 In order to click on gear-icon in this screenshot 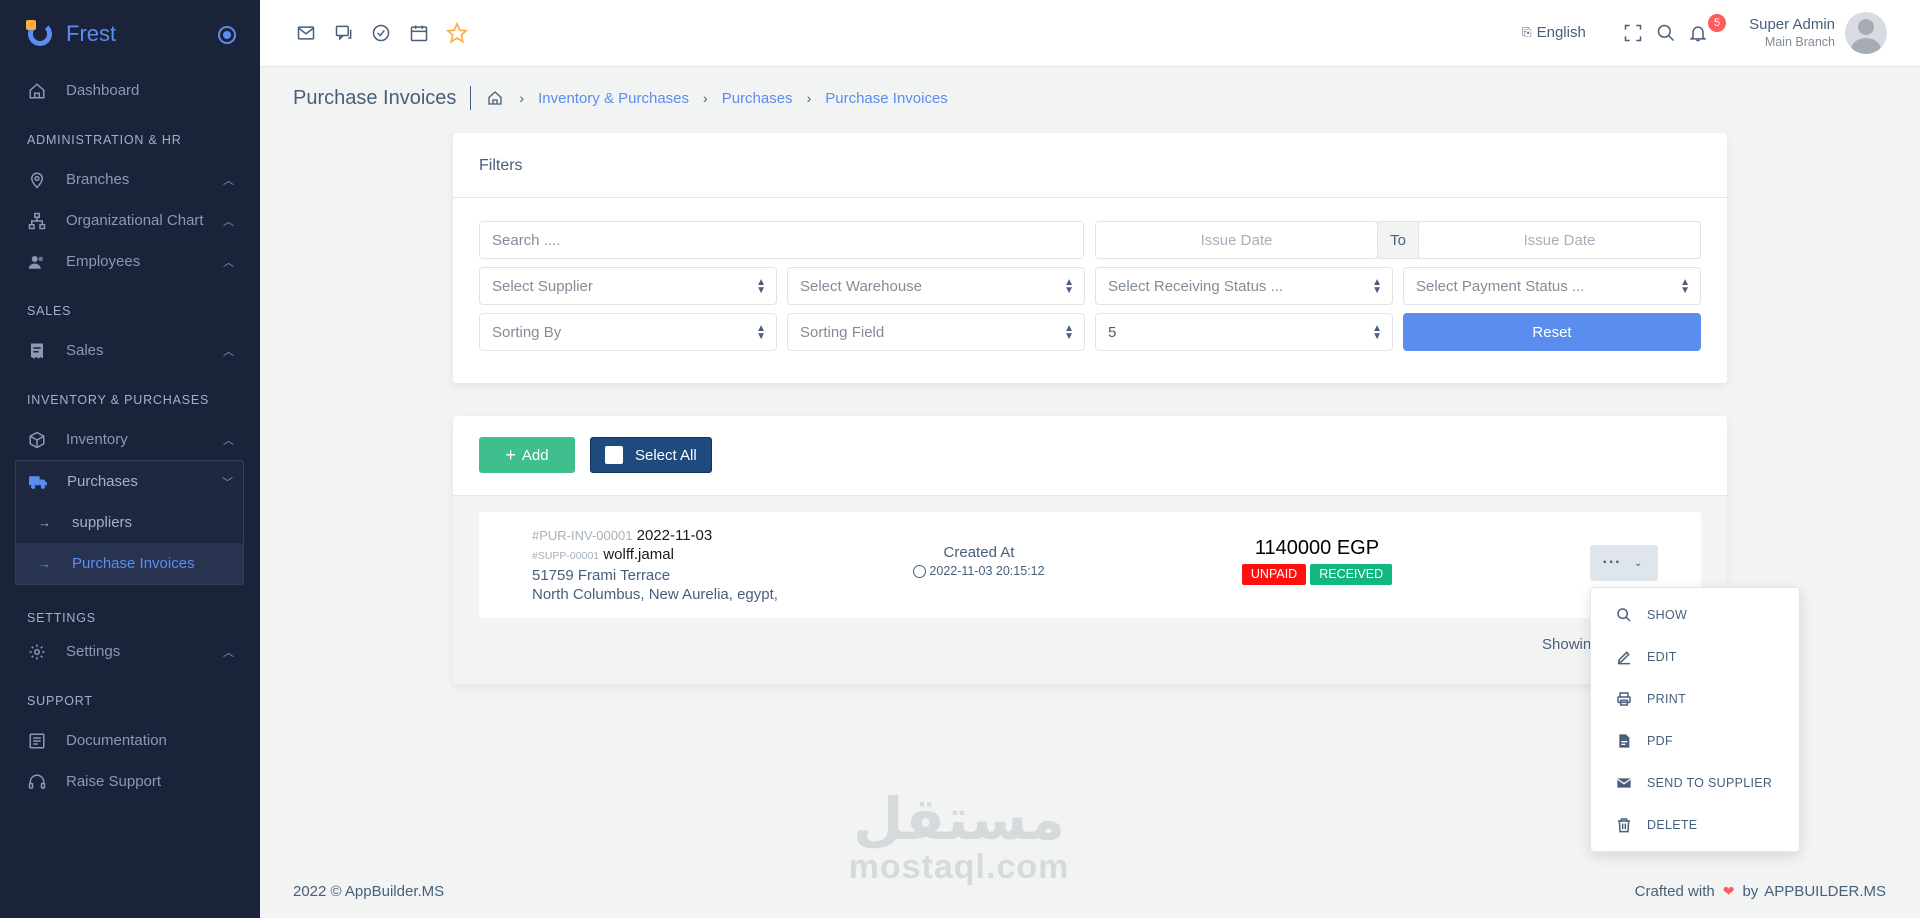, I will do `click(37, 652)`.